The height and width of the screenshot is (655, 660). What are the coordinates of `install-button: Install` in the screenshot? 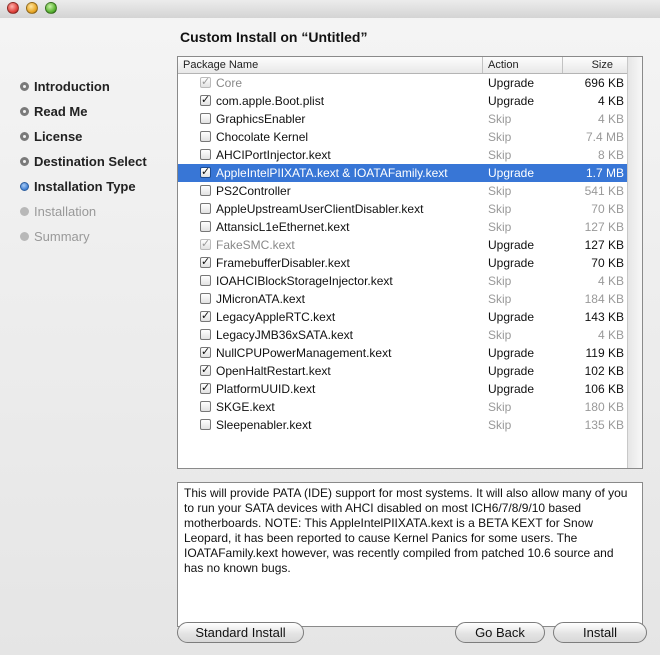 It's located at (600, 632).